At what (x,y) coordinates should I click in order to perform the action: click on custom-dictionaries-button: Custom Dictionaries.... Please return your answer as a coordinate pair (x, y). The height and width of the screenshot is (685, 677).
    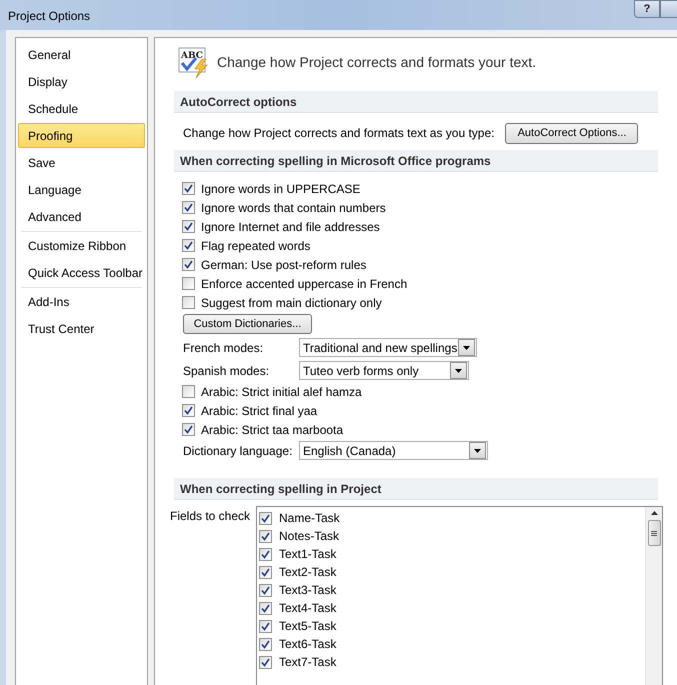
    Looking at the image, I should click on (247, 324).